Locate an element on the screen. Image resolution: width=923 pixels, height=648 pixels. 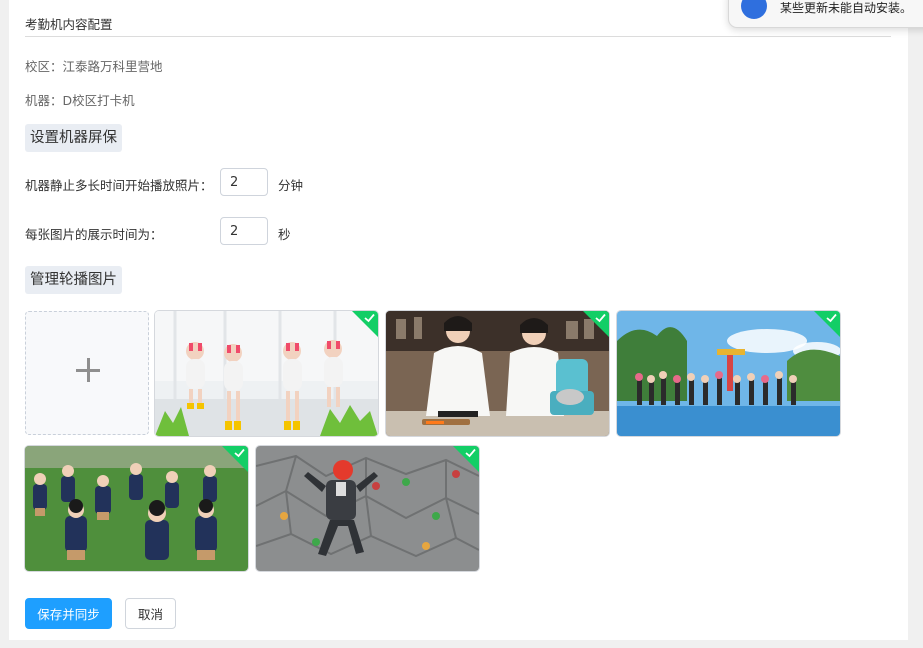
machine-info: 机器：D校区打卡机 is located at coordinates (80, 100).